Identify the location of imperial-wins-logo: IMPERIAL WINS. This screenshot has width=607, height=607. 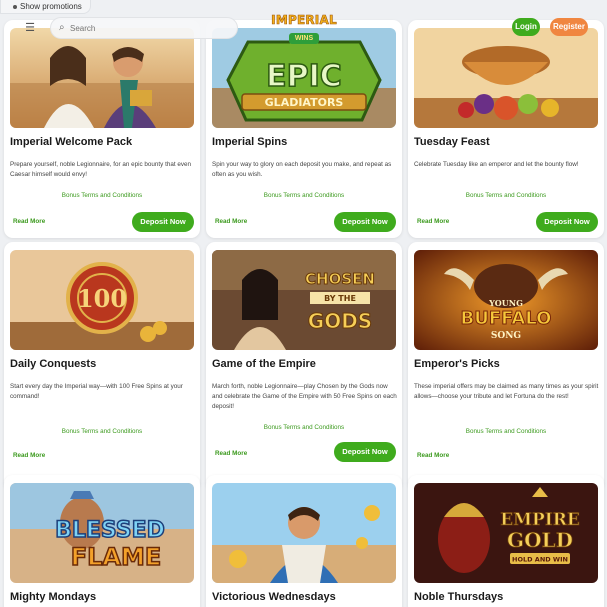
(304, 28).